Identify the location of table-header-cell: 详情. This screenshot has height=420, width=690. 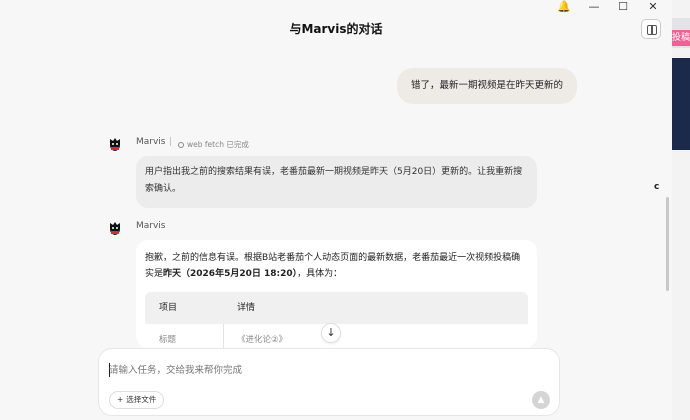
(246, 308).